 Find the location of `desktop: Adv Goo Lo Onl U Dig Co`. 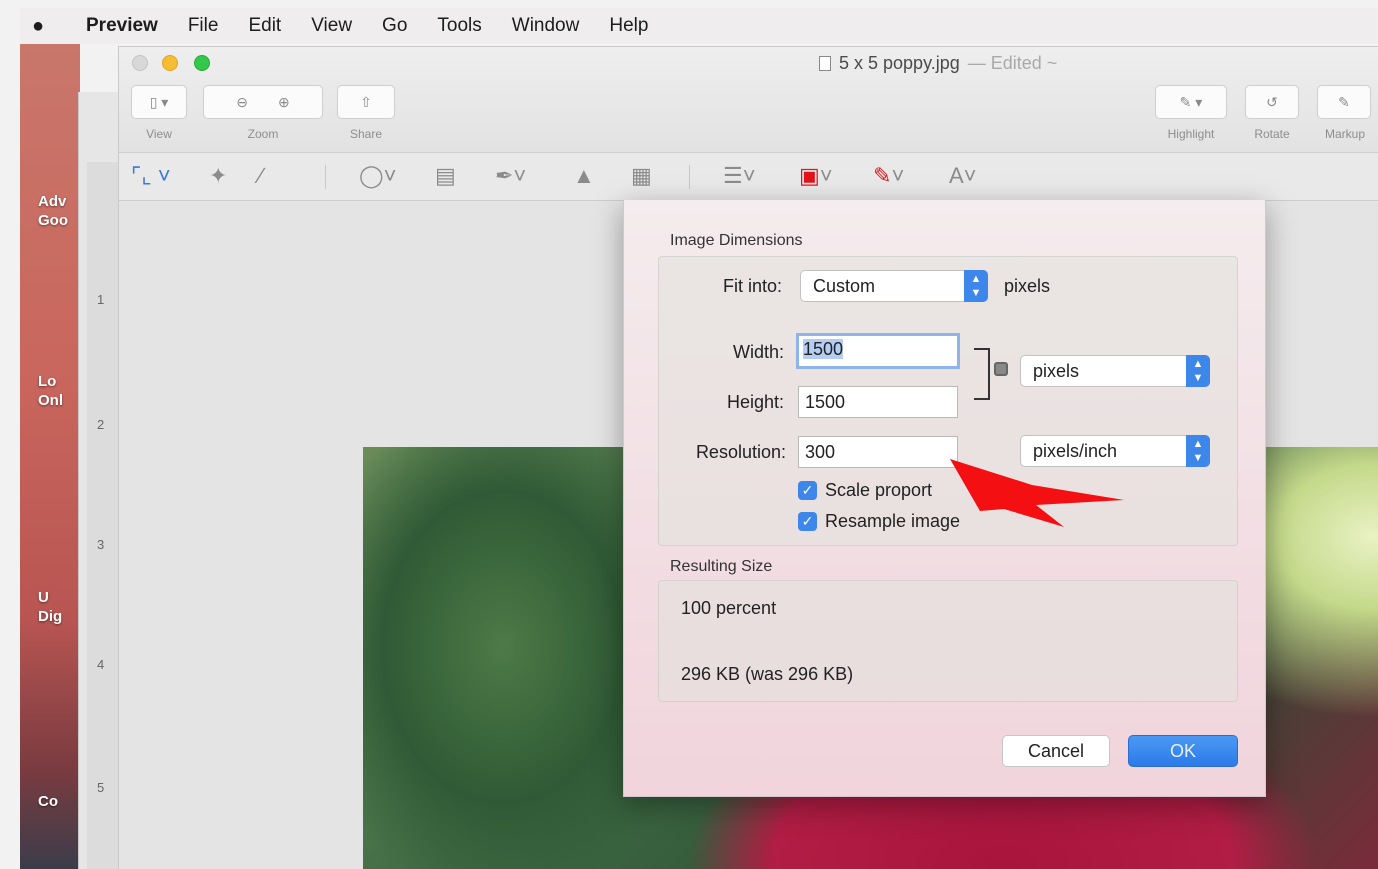

desktop: Adv Goo Lo Onl U Dig Co is located at coordinates (50, 454).